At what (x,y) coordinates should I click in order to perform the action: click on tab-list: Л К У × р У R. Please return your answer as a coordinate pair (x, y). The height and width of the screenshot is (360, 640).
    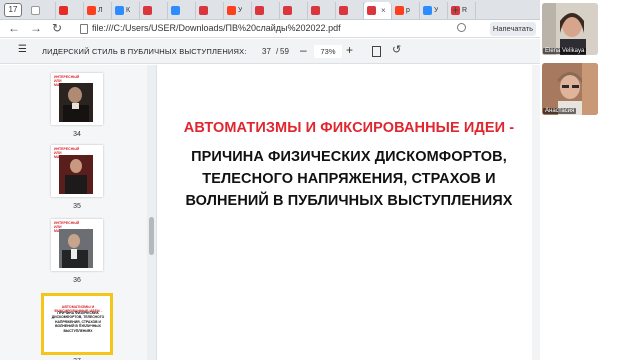
    Looking at the image, I should click on (252, 10).